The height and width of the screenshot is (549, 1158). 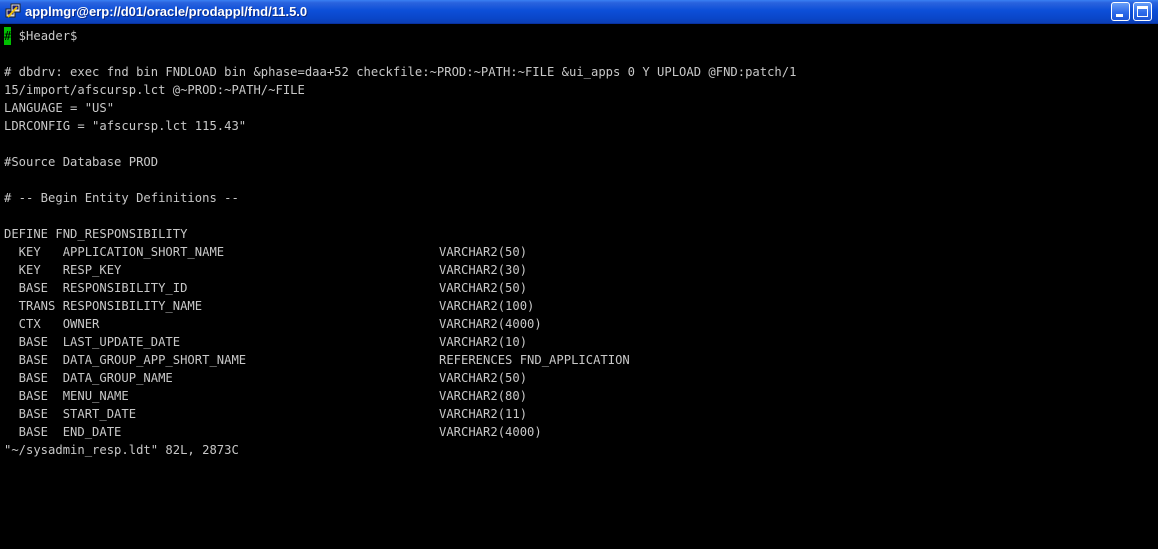 I want to click on definition-field: BASE LAST_UPDATE_DATE, so click(x=92, y=342).